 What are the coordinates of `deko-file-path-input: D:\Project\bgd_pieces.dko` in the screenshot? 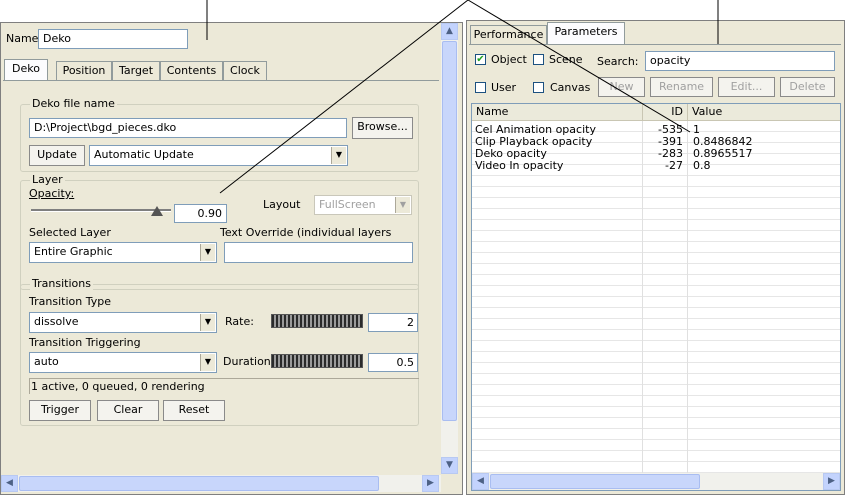 It's located at (188, 128).